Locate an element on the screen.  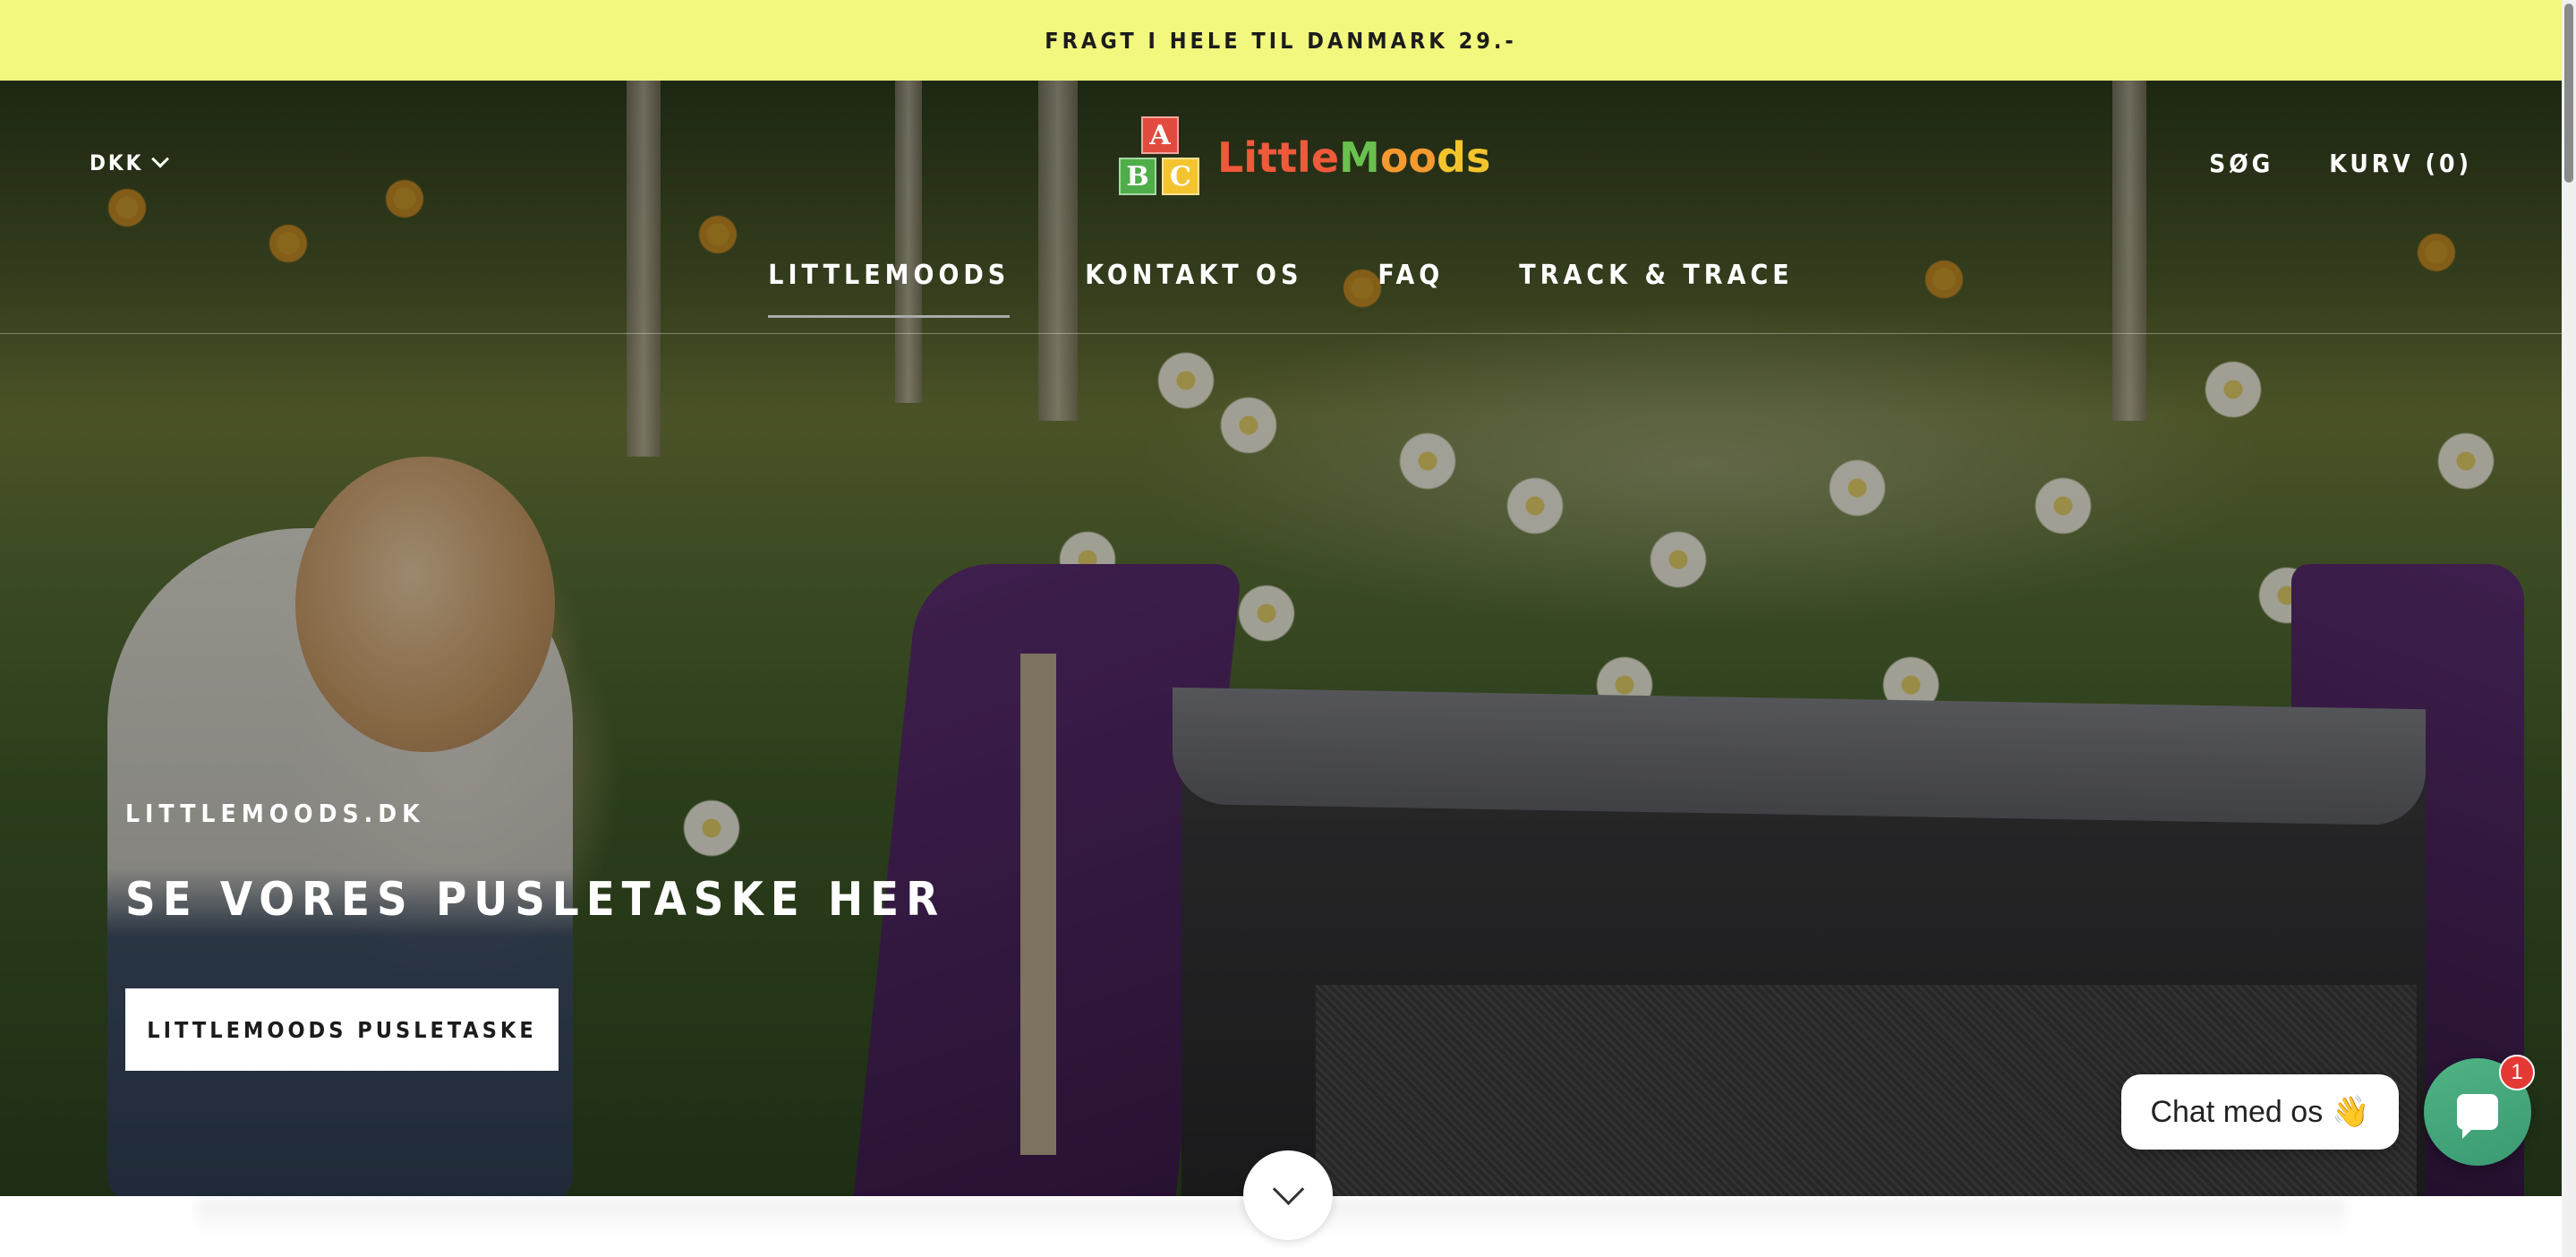
nav-item-track-trace: TRACK & TRACE is located at coordinates (1656, 288).